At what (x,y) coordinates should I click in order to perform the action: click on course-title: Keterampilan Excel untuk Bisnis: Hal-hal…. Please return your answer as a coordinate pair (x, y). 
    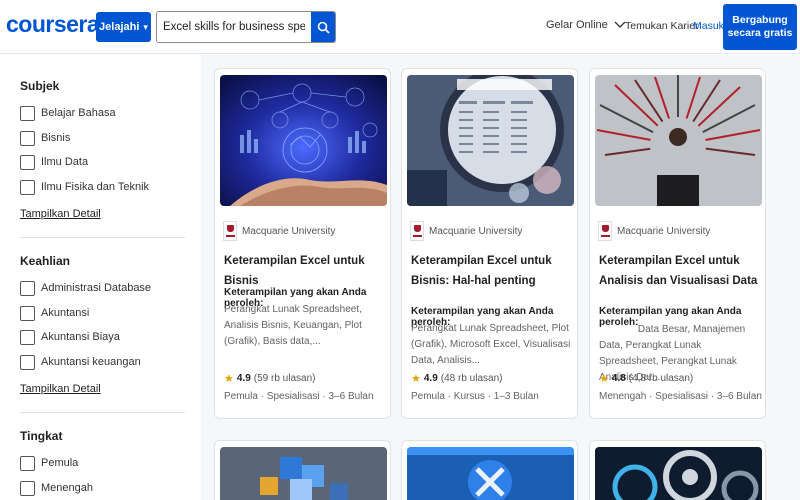
    Looking at the image, I should click on (491, 271).